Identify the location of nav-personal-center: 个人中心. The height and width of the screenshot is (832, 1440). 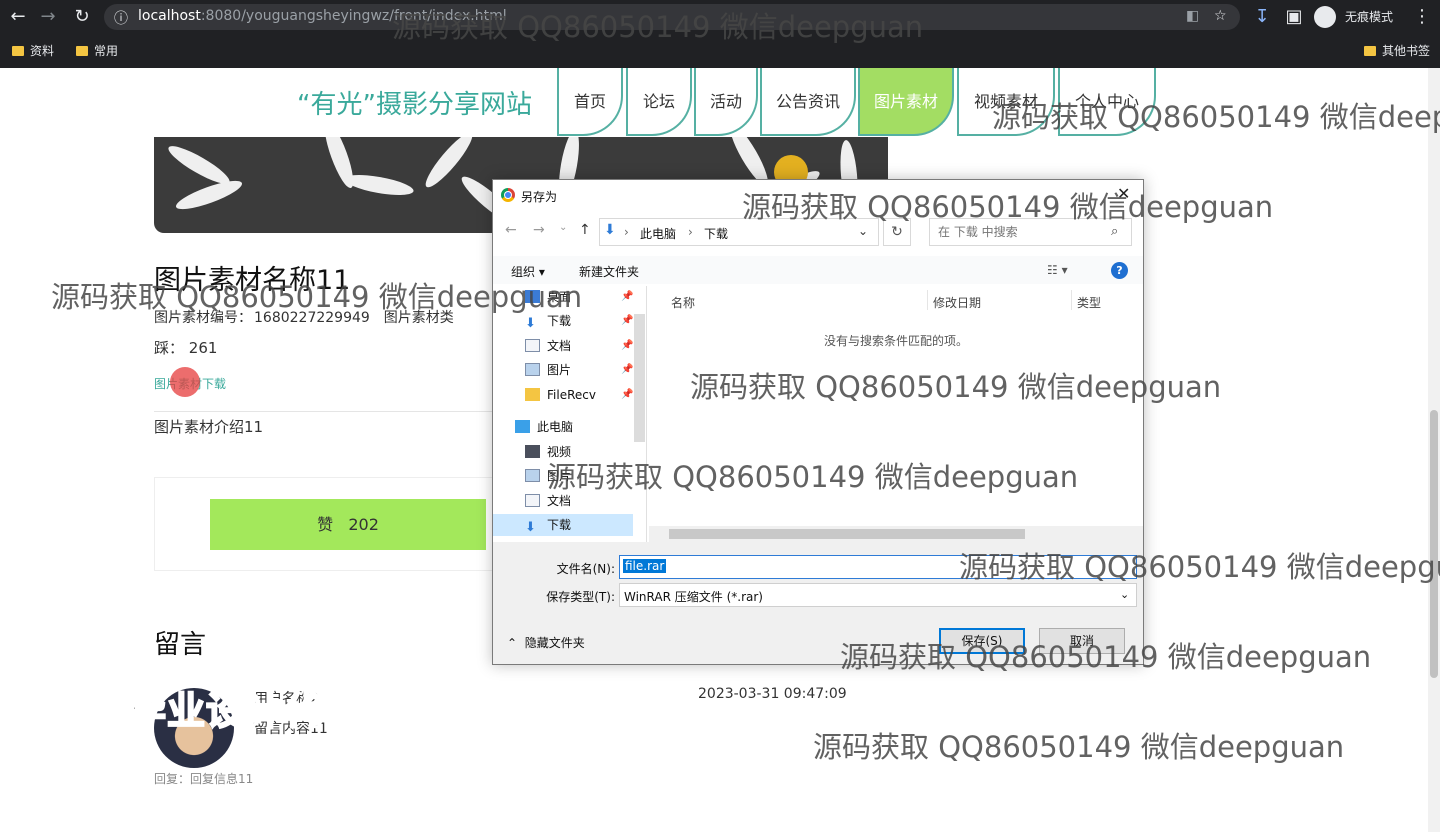
(1107, 102).